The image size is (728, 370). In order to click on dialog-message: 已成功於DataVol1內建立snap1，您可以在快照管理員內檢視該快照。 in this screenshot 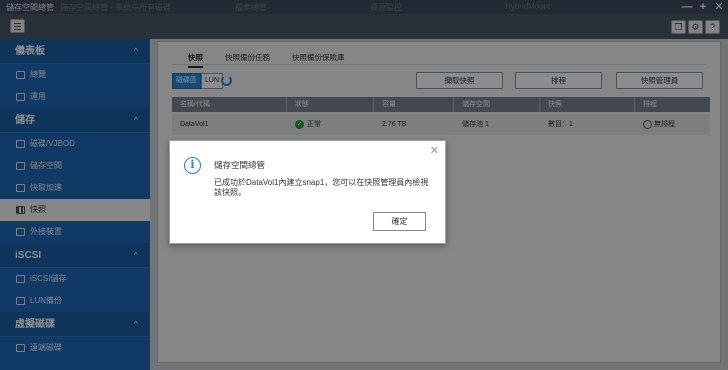, I will do `click(321, 187)`.